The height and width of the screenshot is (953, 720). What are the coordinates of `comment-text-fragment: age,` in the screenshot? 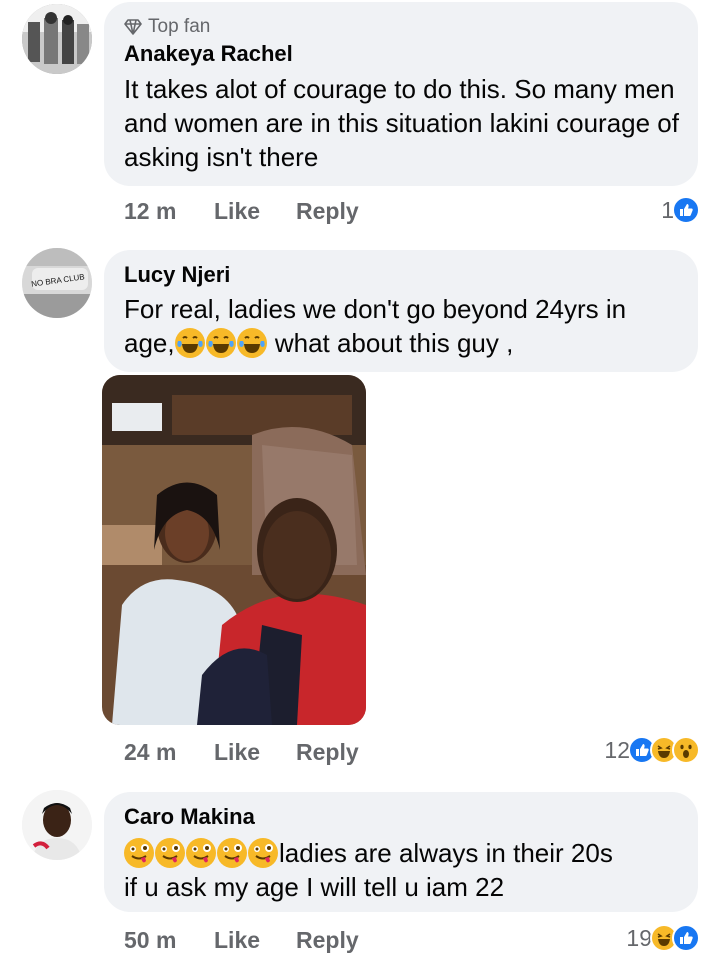 It's located at (149, 343).